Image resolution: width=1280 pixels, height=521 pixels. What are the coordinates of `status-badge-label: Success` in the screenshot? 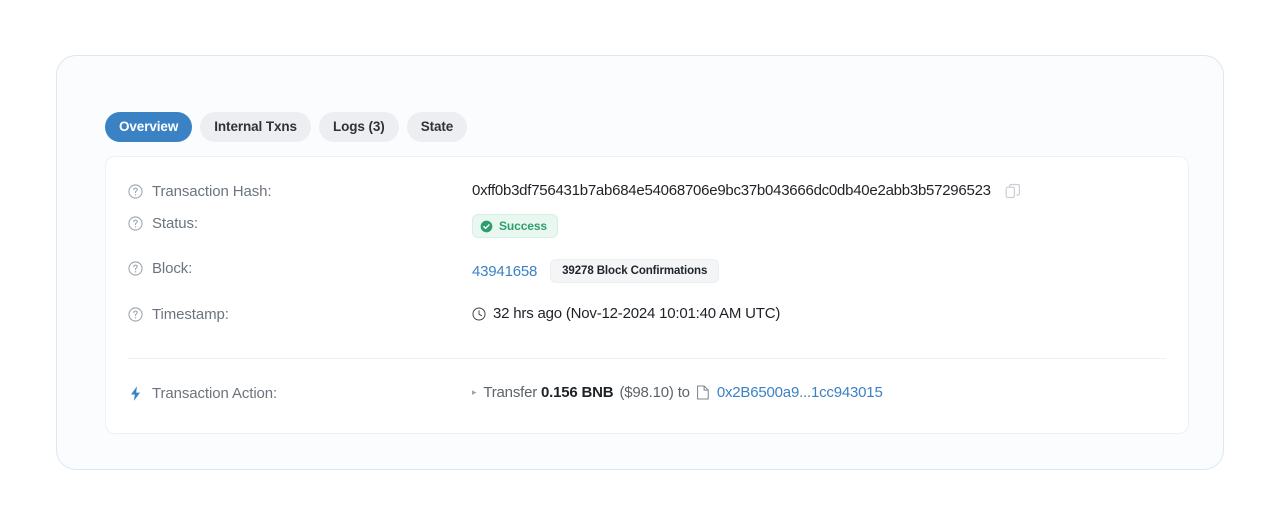 It's located at (523, 226).